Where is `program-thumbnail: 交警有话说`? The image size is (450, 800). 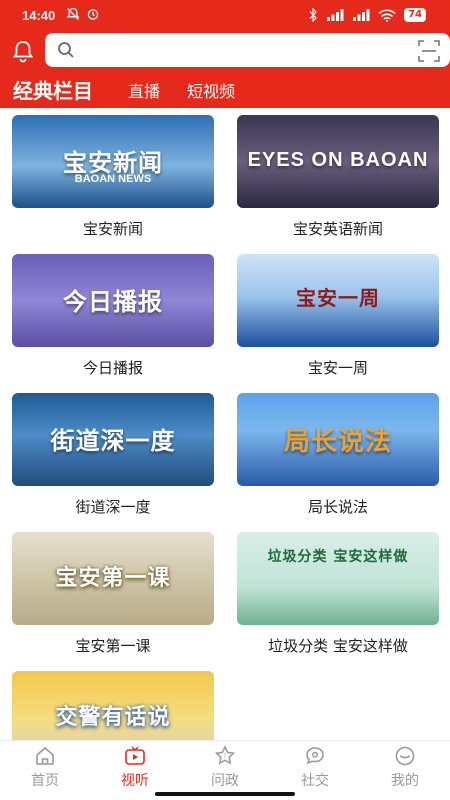 program-thumbnail: 交警有话说 is located at coordinates (113, 705).